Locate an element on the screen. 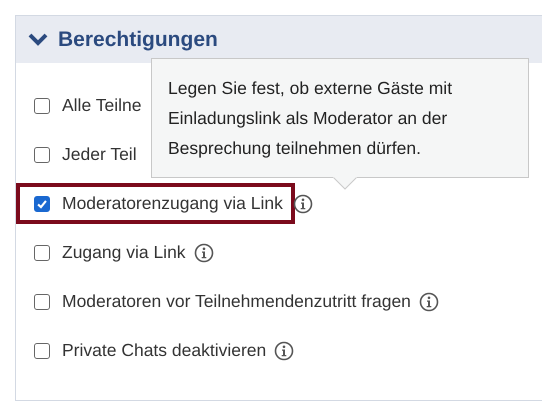 The image size is (542, 407). tooltip-text: Legen Sie fest, ob externe Gäste mit Einladungslink als Moderator an der Besprechung teilnehmen dürfen. is located at coordinates (311, 118).